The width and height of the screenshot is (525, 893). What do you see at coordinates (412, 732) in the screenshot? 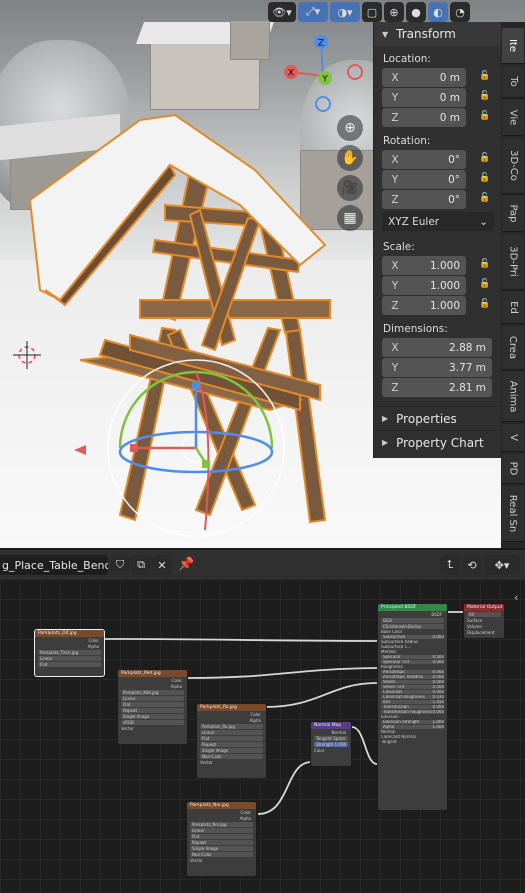
I see `bsdf-input-row: Normal` at bounding box center [412, 732].